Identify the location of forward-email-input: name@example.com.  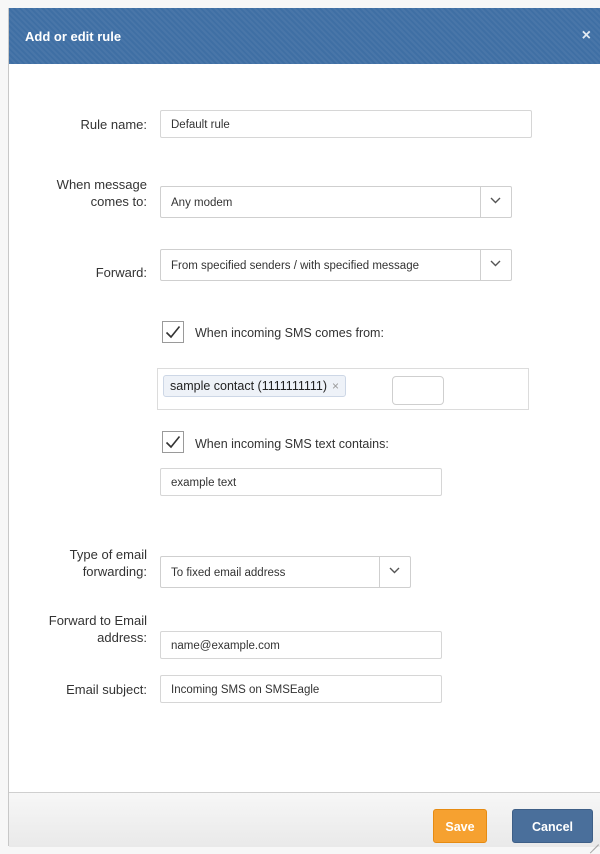
(301, 645).